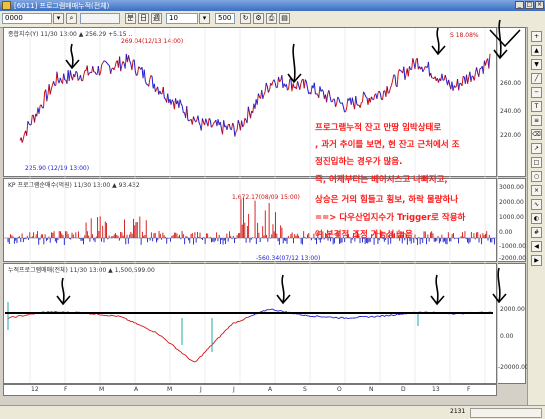 This screenshot has height=419, width=545. Describe the element at coordinates (390, 217) in the screenshot. I see `annotation-line: ==> 다우산업지수가 Trigger로 작용하` at that location.